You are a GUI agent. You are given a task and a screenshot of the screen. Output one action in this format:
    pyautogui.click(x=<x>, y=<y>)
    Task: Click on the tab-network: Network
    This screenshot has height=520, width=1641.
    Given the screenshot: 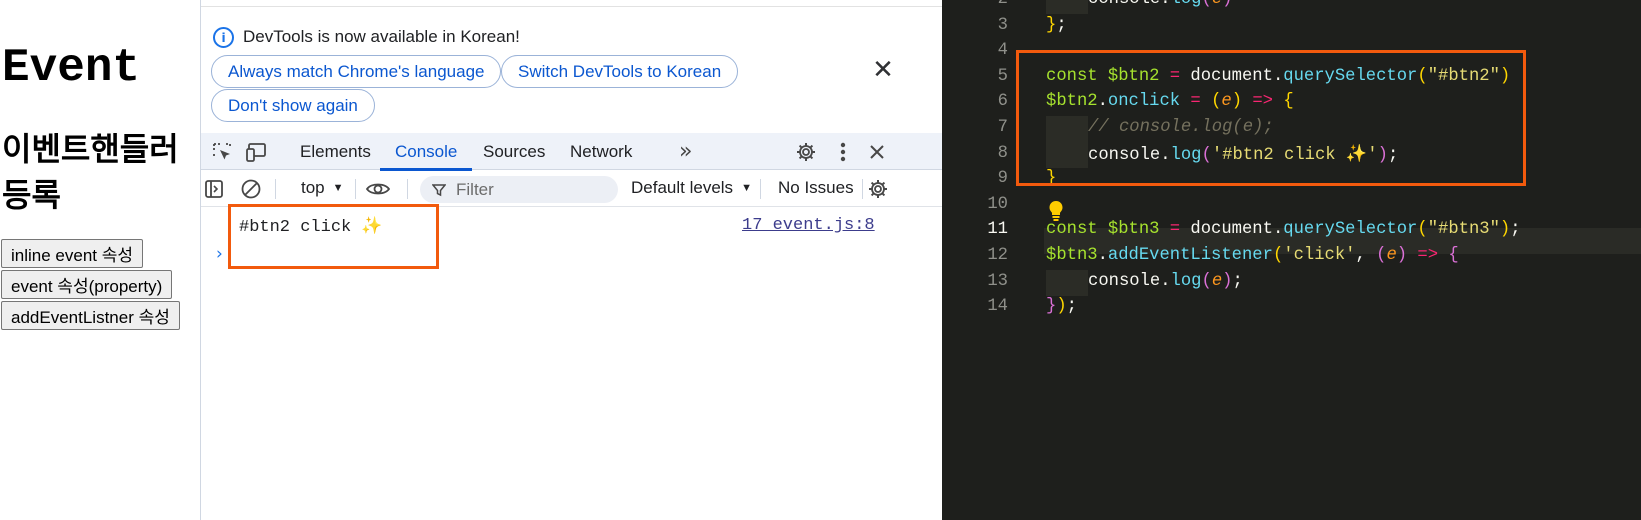 What is the action you would take?
    pyautogui.click(x=601, y=151)
    